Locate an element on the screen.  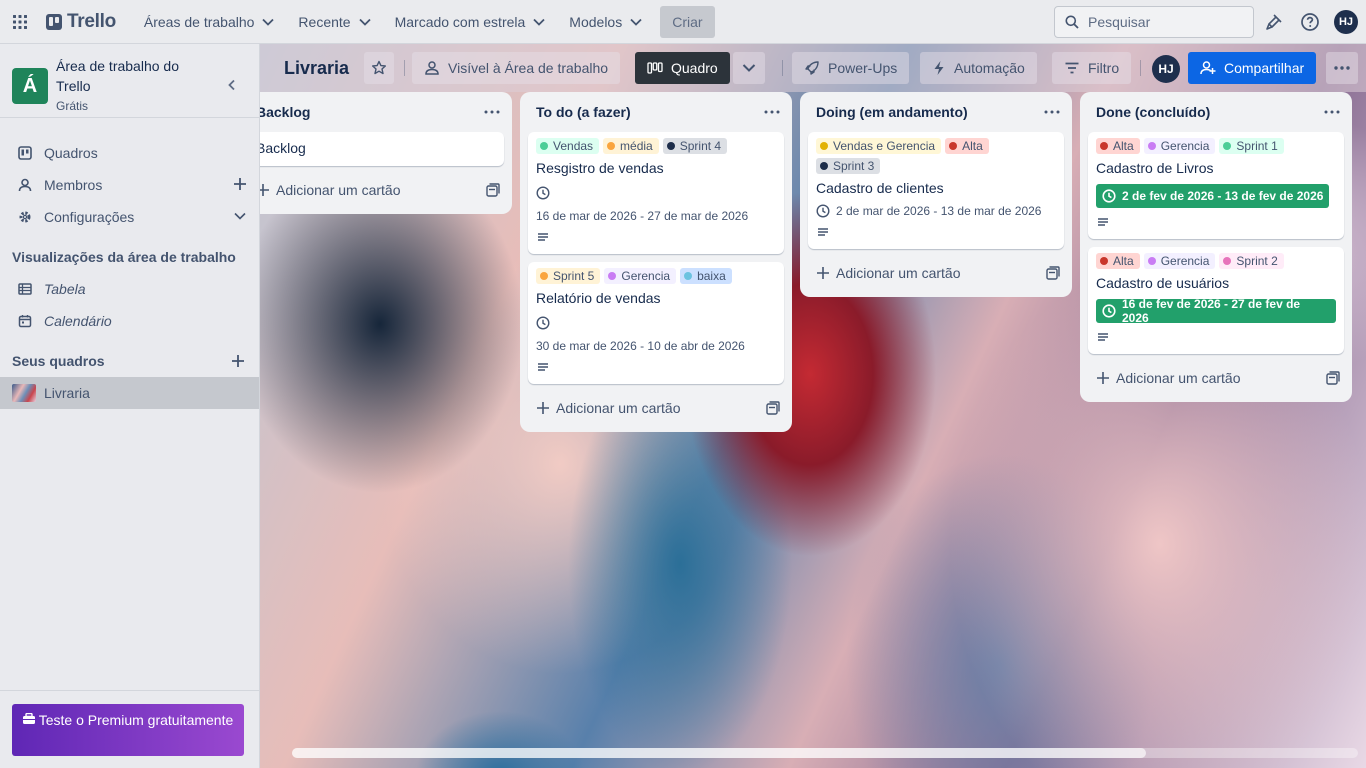
notifications-icon is located at coordinates (1274, 22).